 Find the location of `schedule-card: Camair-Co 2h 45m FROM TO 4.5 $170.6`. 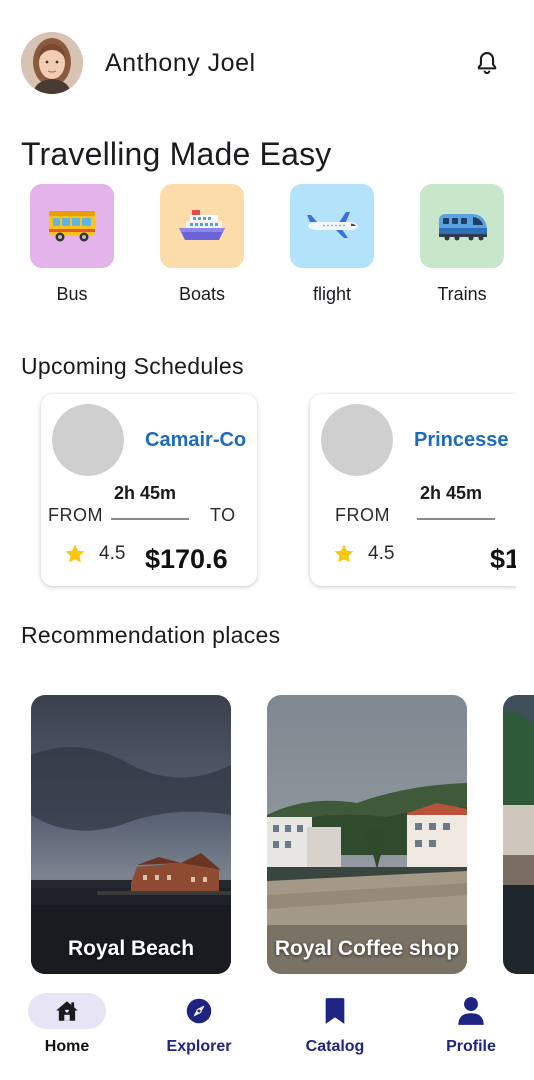

schedule-card: Camair-Co 2h 45m FROM TO 4.5 $170.6 is located at coordinates (149, 490).